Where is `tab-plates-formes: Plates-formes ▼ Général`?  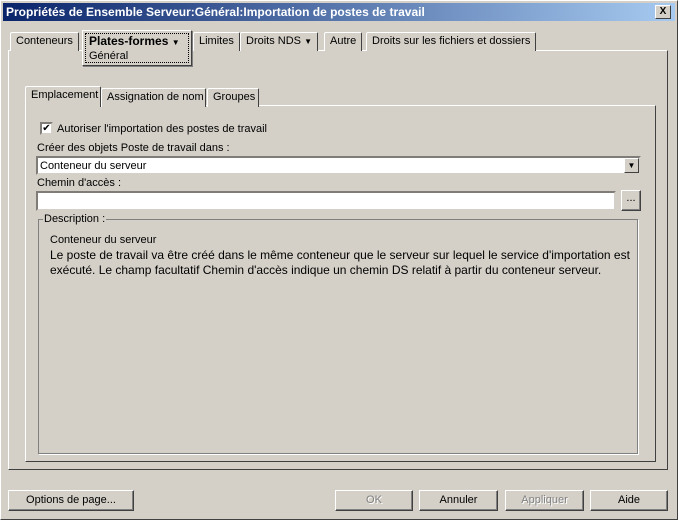 tab-plates-formes: Plates-formes ▼ Général is located at coordinates (137, 48).